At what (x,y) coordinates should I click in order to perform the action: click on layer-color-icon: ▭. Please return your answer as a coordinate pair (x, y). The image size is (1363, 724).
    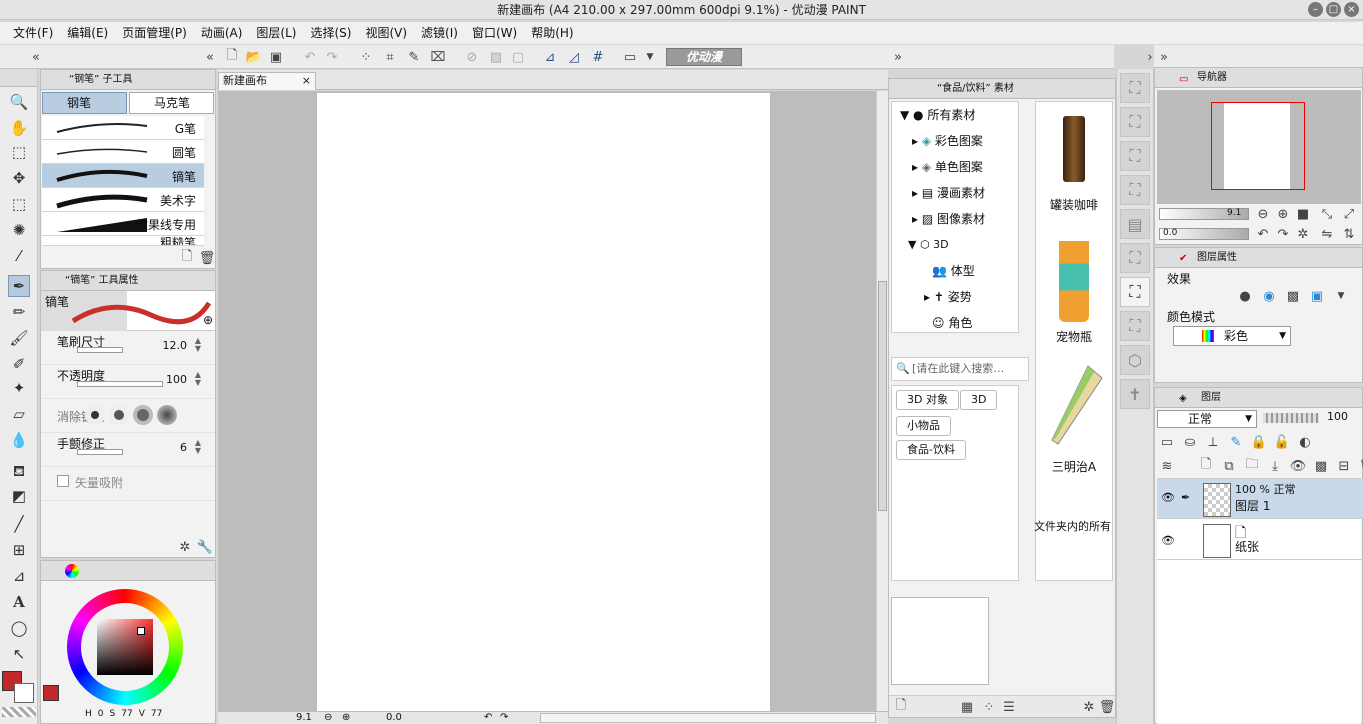
    Looking at the image, I should click on (1167, 442).